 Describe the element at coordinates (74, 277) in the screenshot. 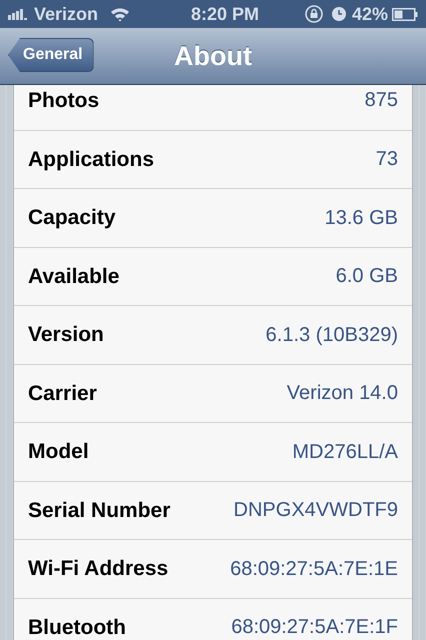

I see `row-label: Available` at that location.